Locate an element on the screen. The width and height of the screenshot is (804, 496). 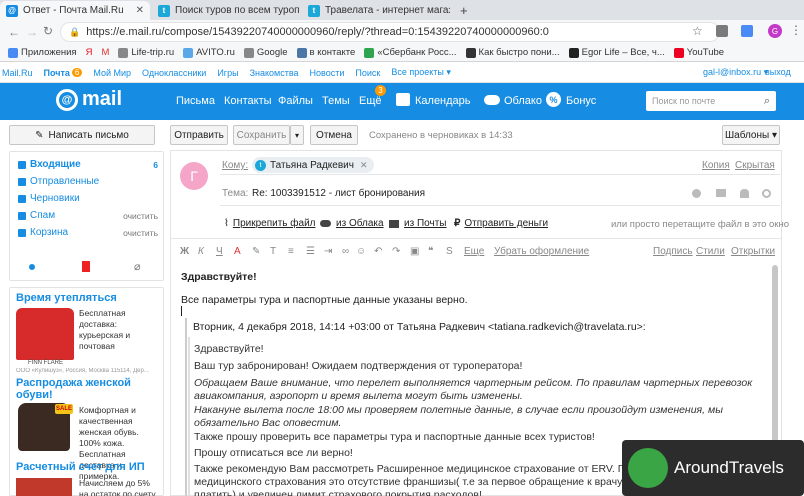
bcc-link: Скрытая is located at coordinates (755, 165).